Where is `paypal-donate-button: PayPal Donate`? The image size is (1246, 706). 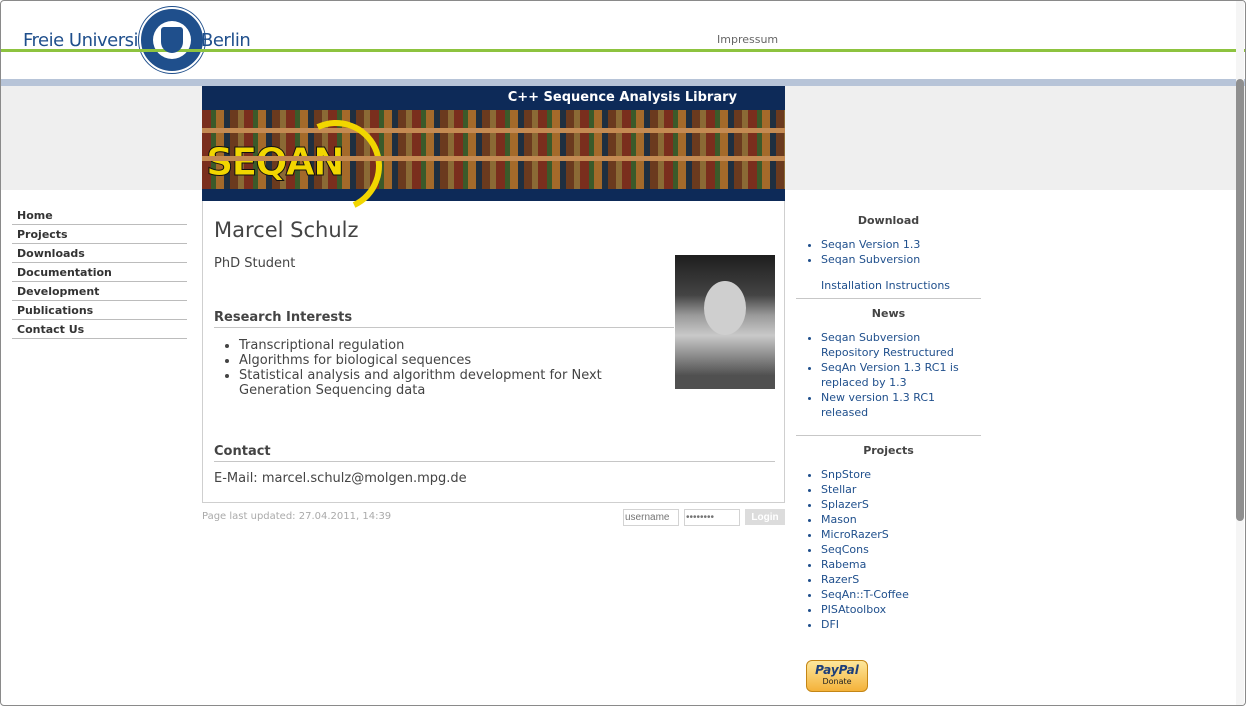
paypal-donate-button: PayPal Donate is located at coordinates (837, 676).